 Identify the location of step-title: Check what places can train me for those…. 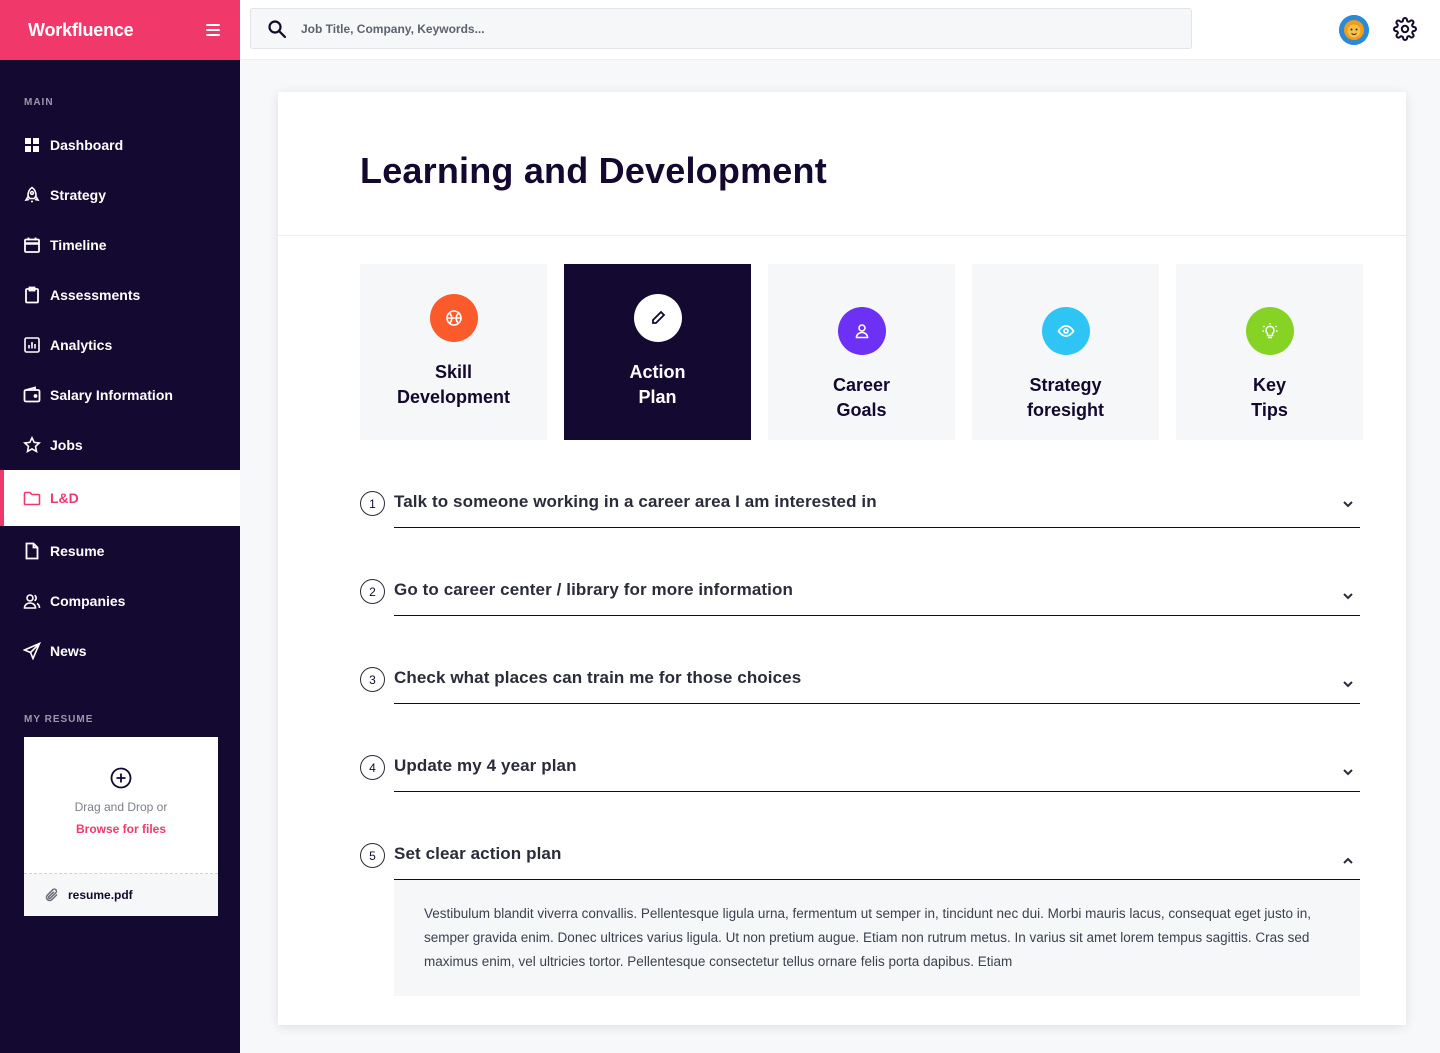
(597, 678).